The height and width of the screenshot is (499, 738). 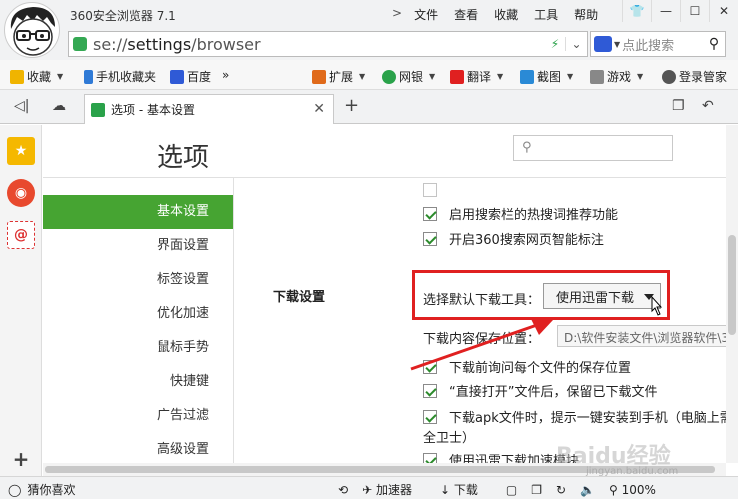 What do you see at coordinates (98, 109) in the screenshot?
I see `settings-tab-icon` at bounding box center [98, 109].